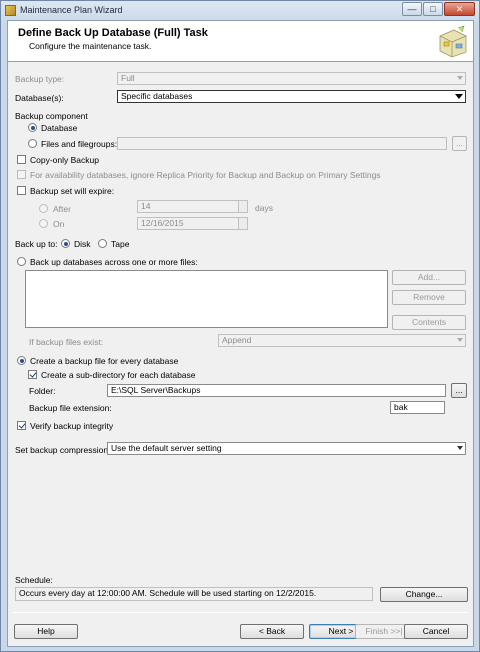 The height and width of the screenshot is (652, 480). Describe the element at coordinates (242, 206) in the screenshot. I see `spin-arrows-icon` at that location.